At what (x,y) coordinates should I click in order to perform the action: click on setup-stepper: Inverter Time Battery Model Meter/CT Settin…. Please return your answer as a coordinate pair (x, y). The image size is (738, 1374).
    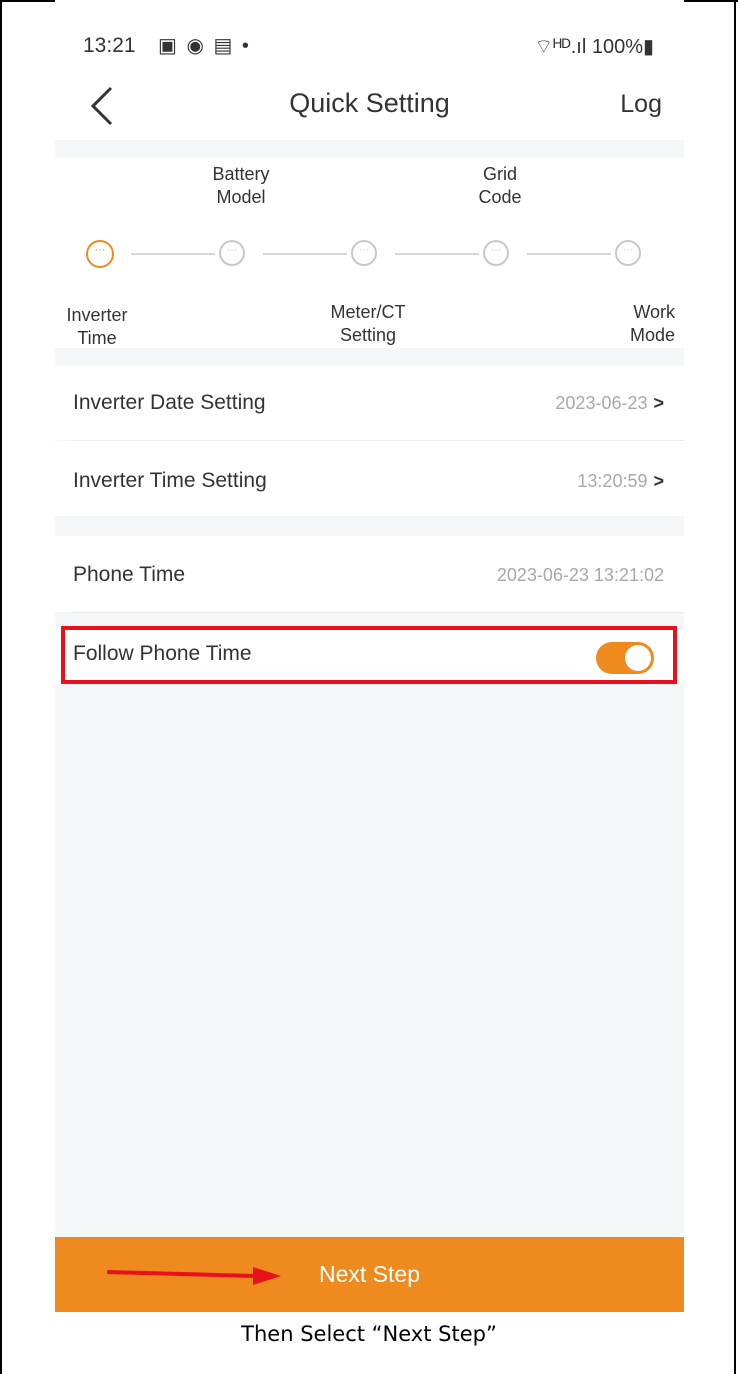
    Looking at the image, I should click on (369, 253).